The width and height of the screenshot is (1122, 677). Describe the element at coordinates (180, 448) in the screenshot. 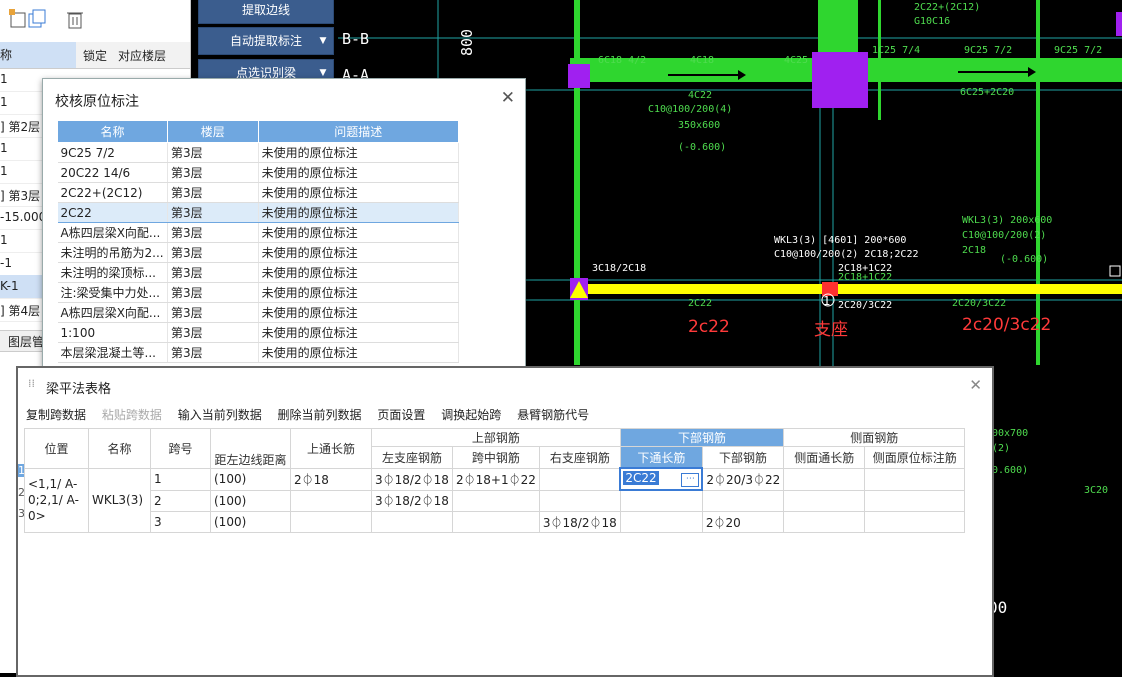

I see `header-span: 跨号` at that location.